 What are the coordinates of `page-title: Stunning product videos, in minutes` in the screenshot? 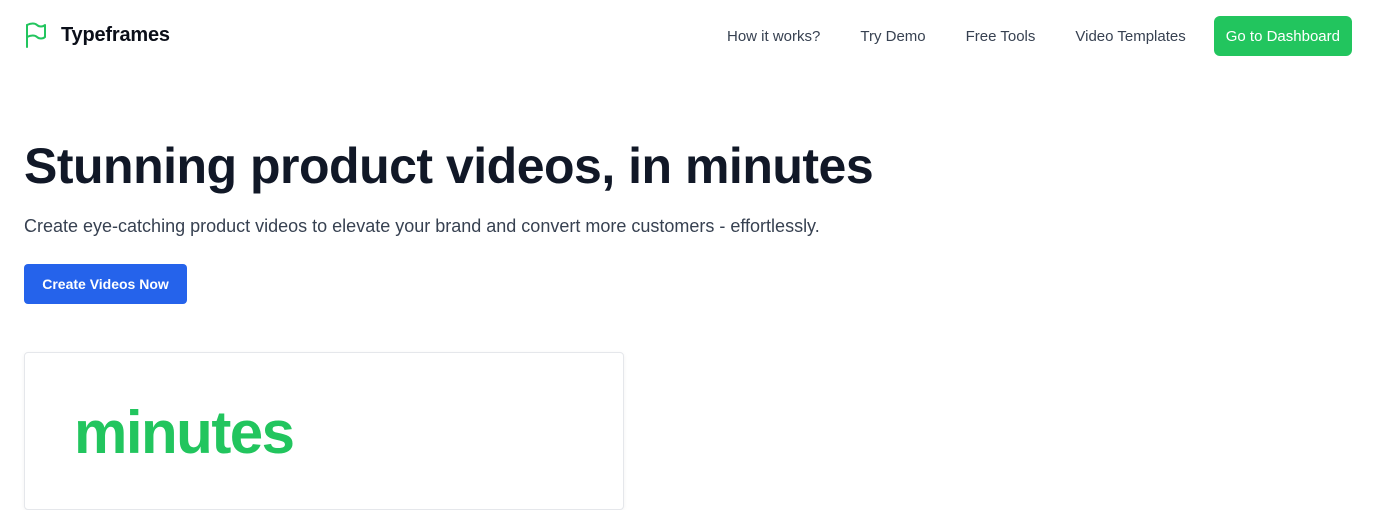 It's located at (449, 166).